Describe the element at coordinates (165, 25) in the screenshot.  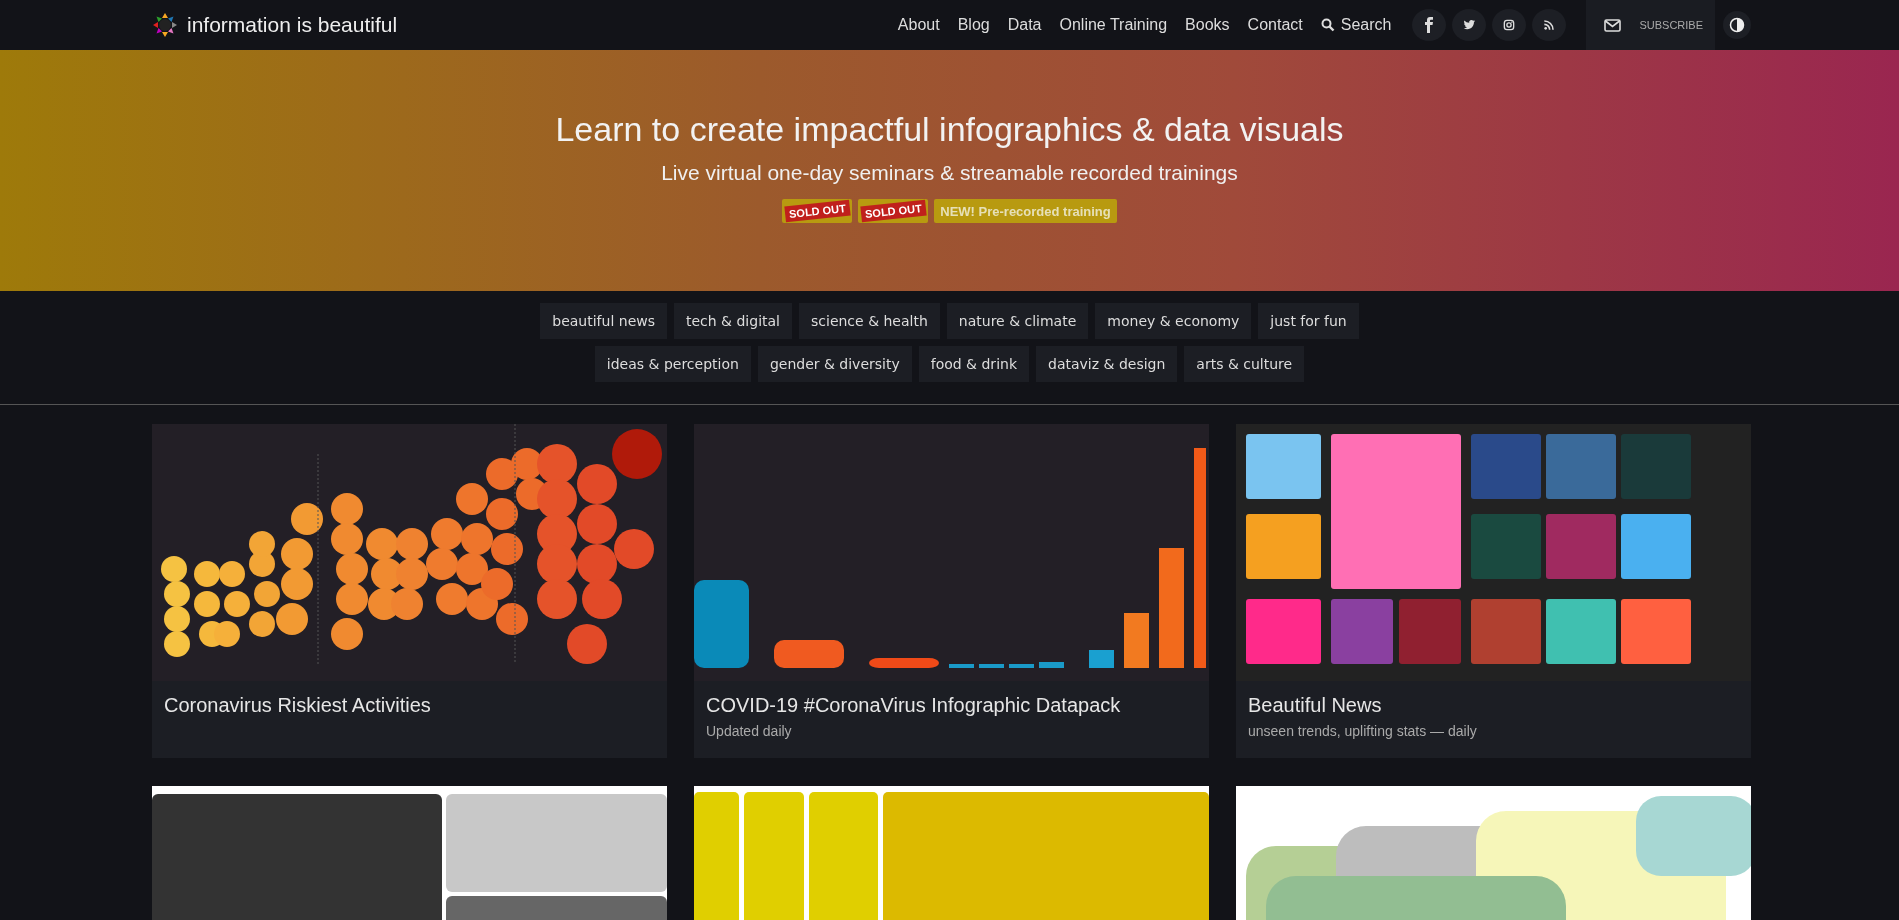
I see `logo-icon` at that location.